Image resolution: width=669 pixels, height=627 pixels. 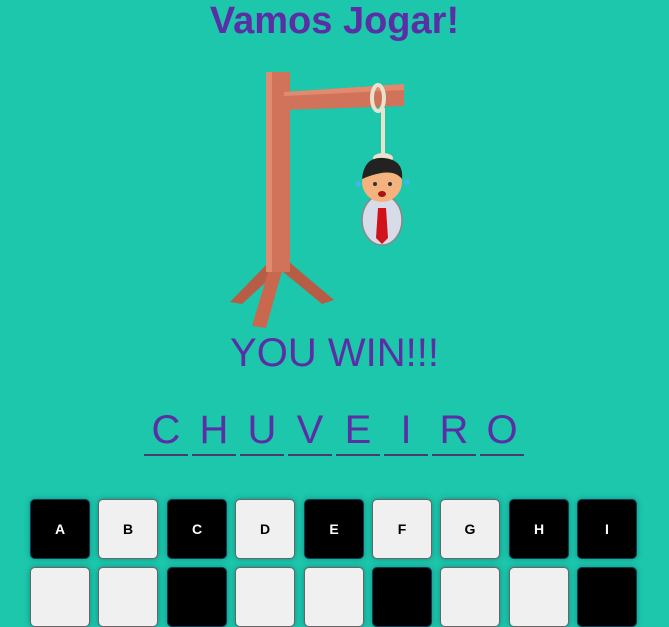 What do you see at coordinates (334, 431) in the screenshot?
I see `word-display: C H U V E I R O` at bounding box center [334, 431].